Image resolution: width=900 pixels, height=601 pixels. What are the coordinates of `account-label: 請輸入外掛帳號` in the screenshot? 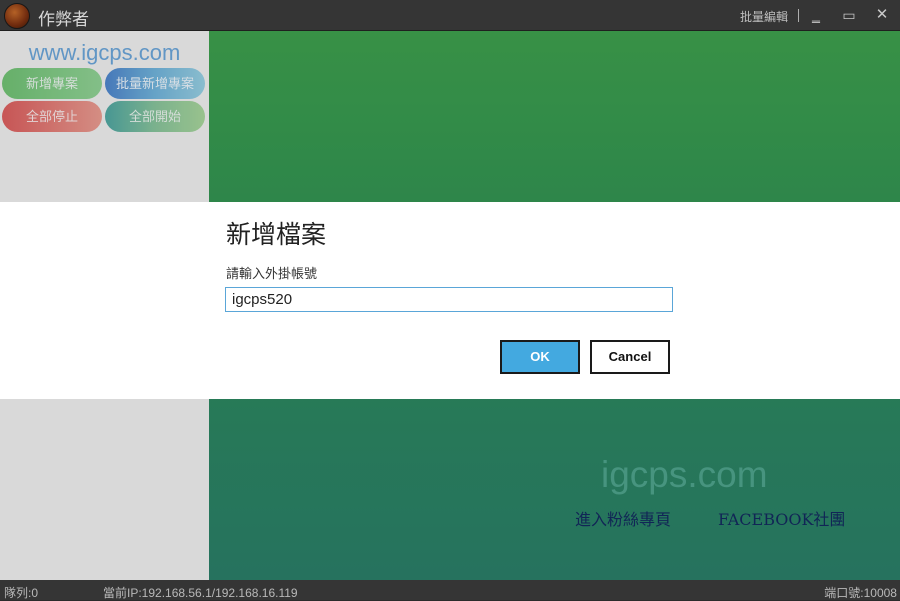 It's located at (272, 273).